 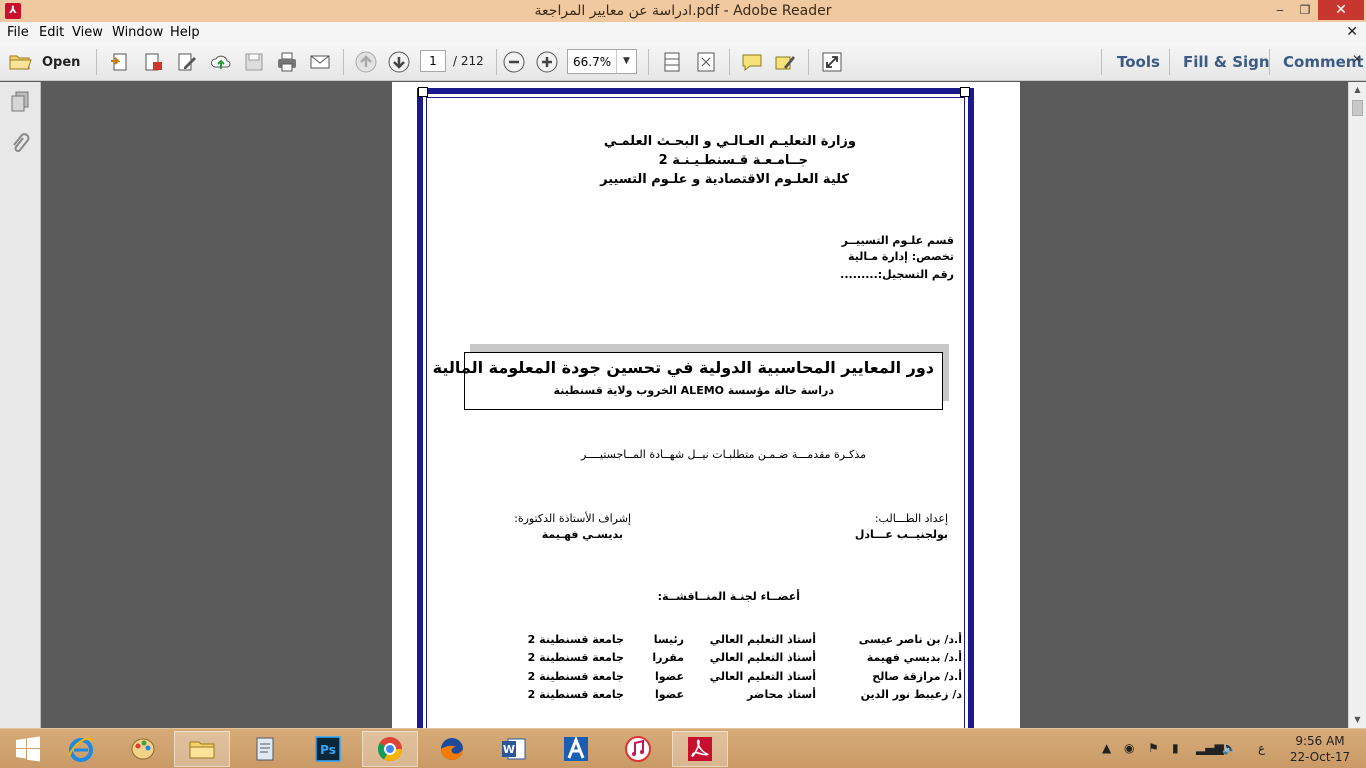 What do you see at coordinates (120, 62) in the screenshot?
I see `create-pdf-button` at bounding box center [120, 62].